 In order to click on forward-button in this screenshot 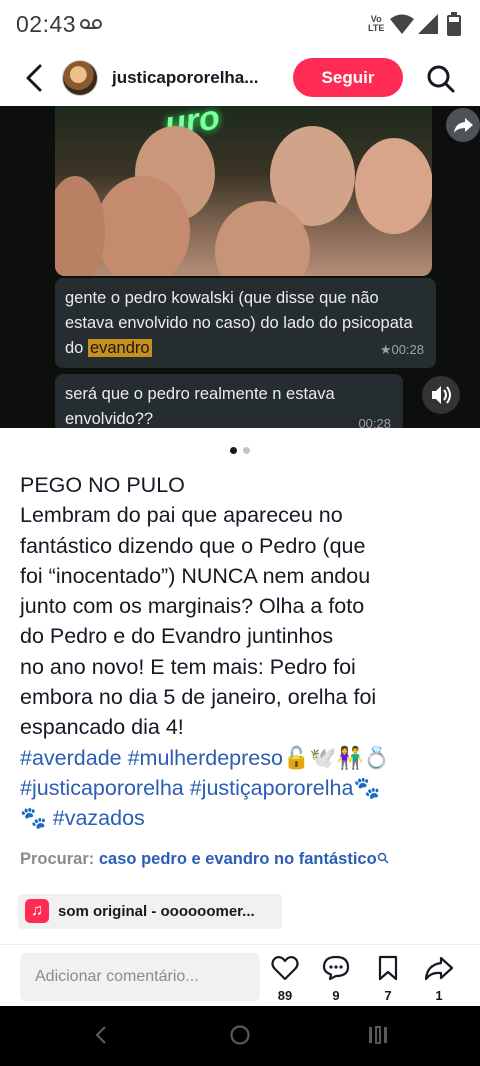, I will do `click(463, 125)`.